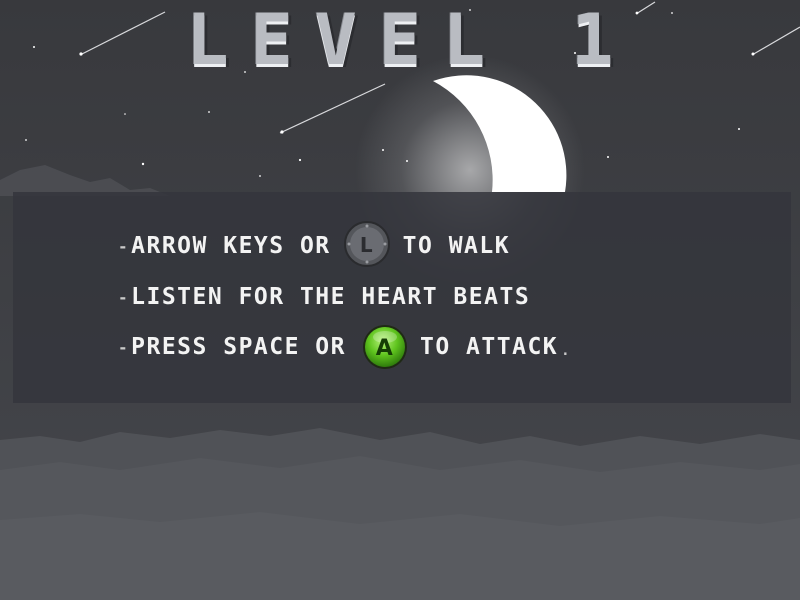  What do you see at coordinates (489, 347) in the screenshot?
I see `instruction-attack-suffix: TO ATTACK` at bounding box center [489, 347].